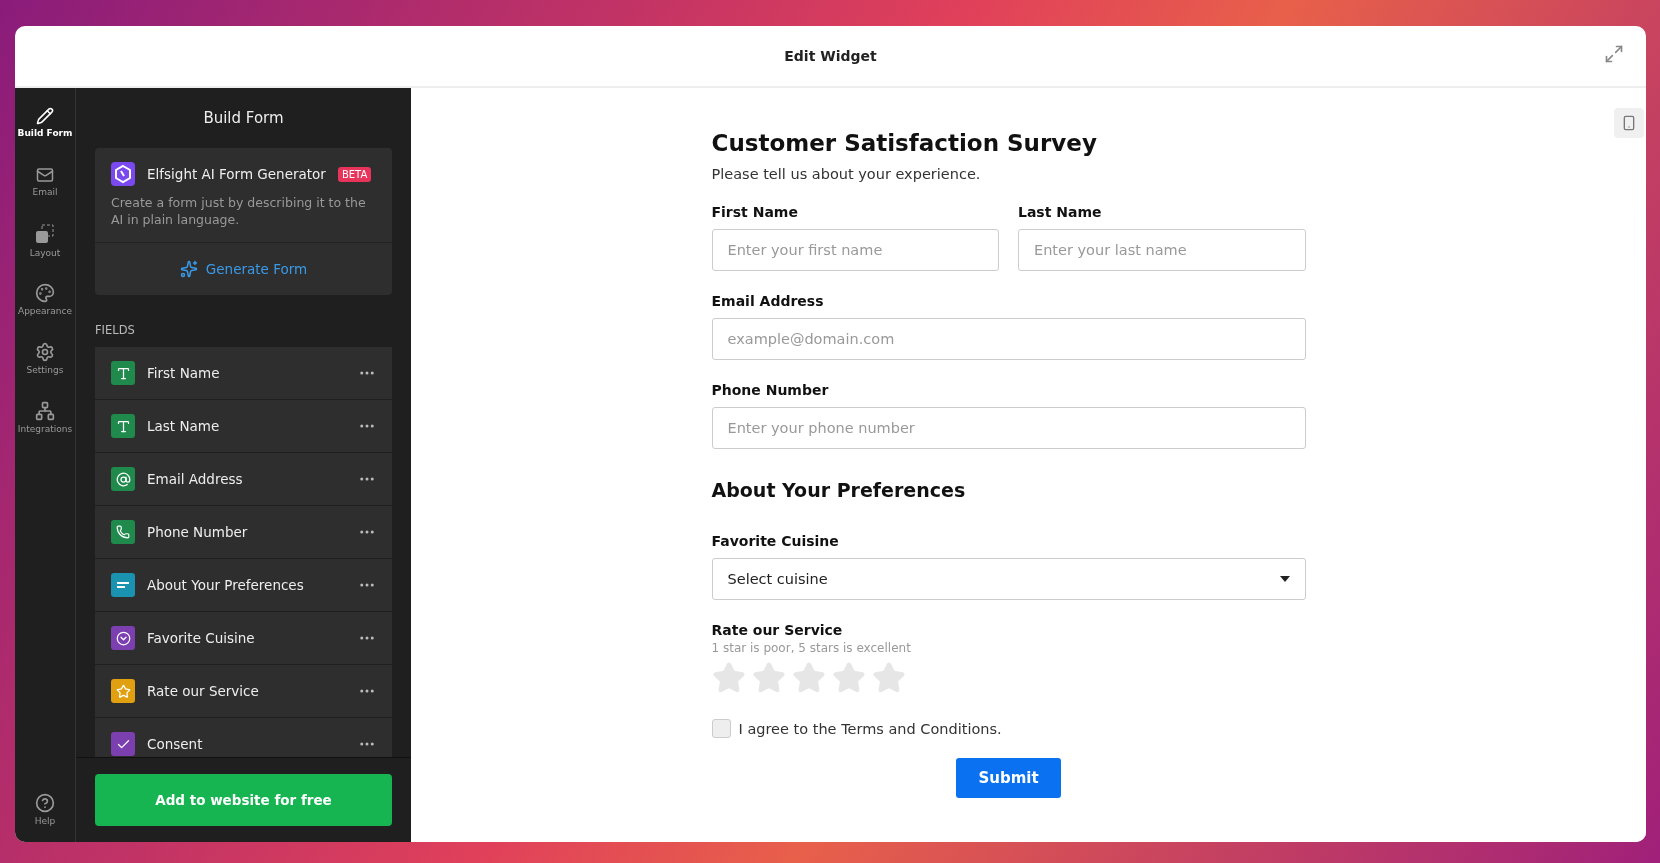  Describe the element at coordinates (239, 211) in the screenshot. I see `ai-card-description: Create a form just by describing it to the AI in plain language.` at that location.